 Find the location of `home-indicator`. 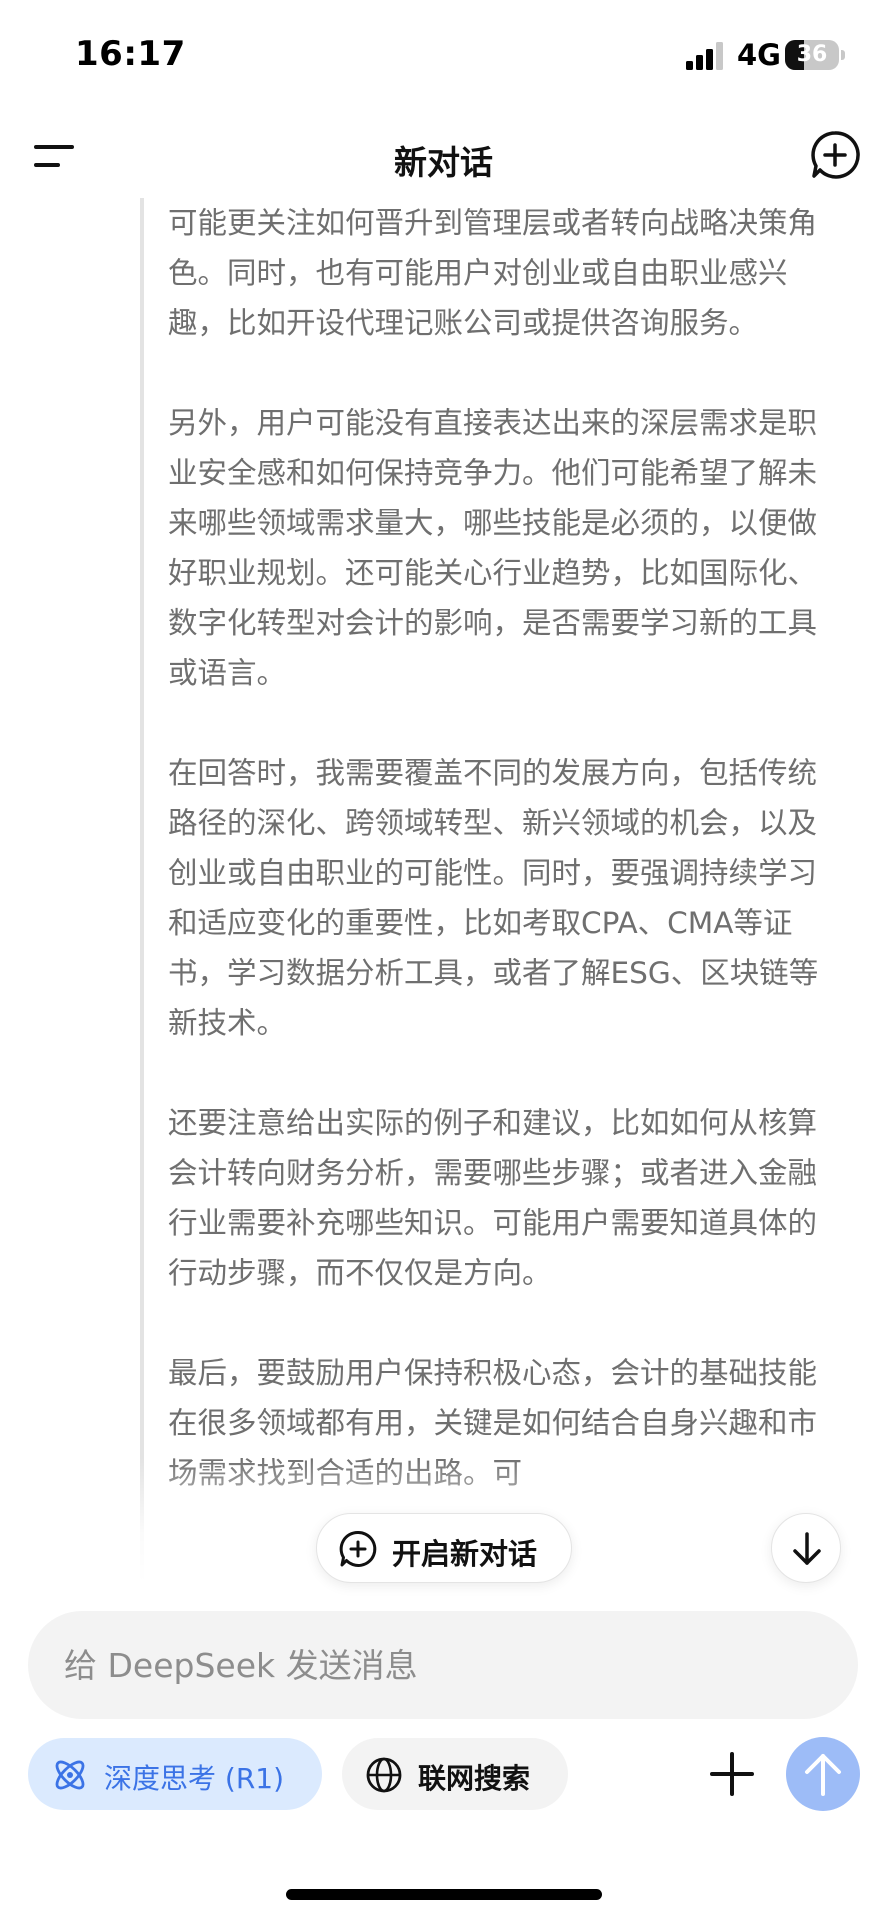

home-indicator is located at coordinates (444, 1894).